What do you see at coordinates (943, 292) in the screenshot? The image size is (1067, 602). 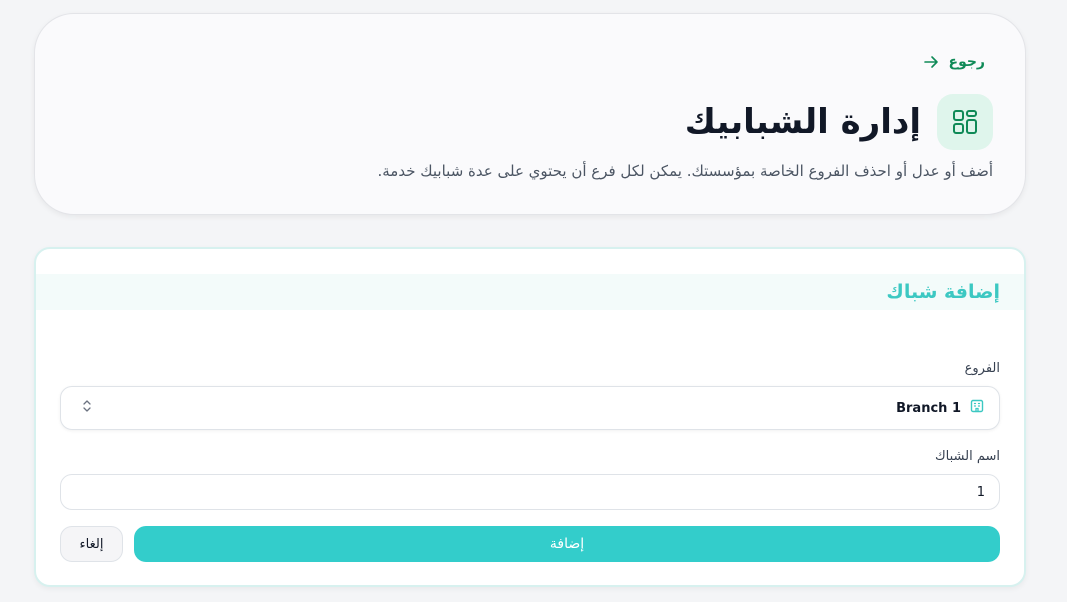 I see `form-title: إضافة شباك` at bounding box center [943, 292].